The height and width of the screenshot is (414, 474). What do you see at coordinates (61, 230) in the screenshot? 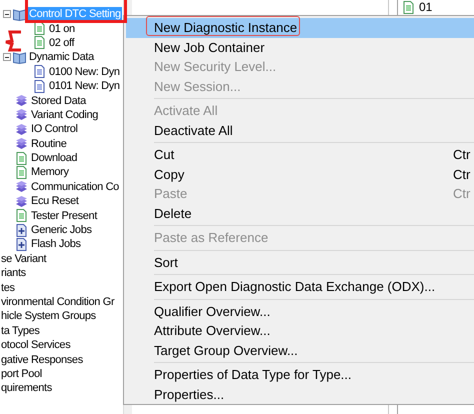
I see `tree-item: Generic Jobs` at bounding box center [61, 230].